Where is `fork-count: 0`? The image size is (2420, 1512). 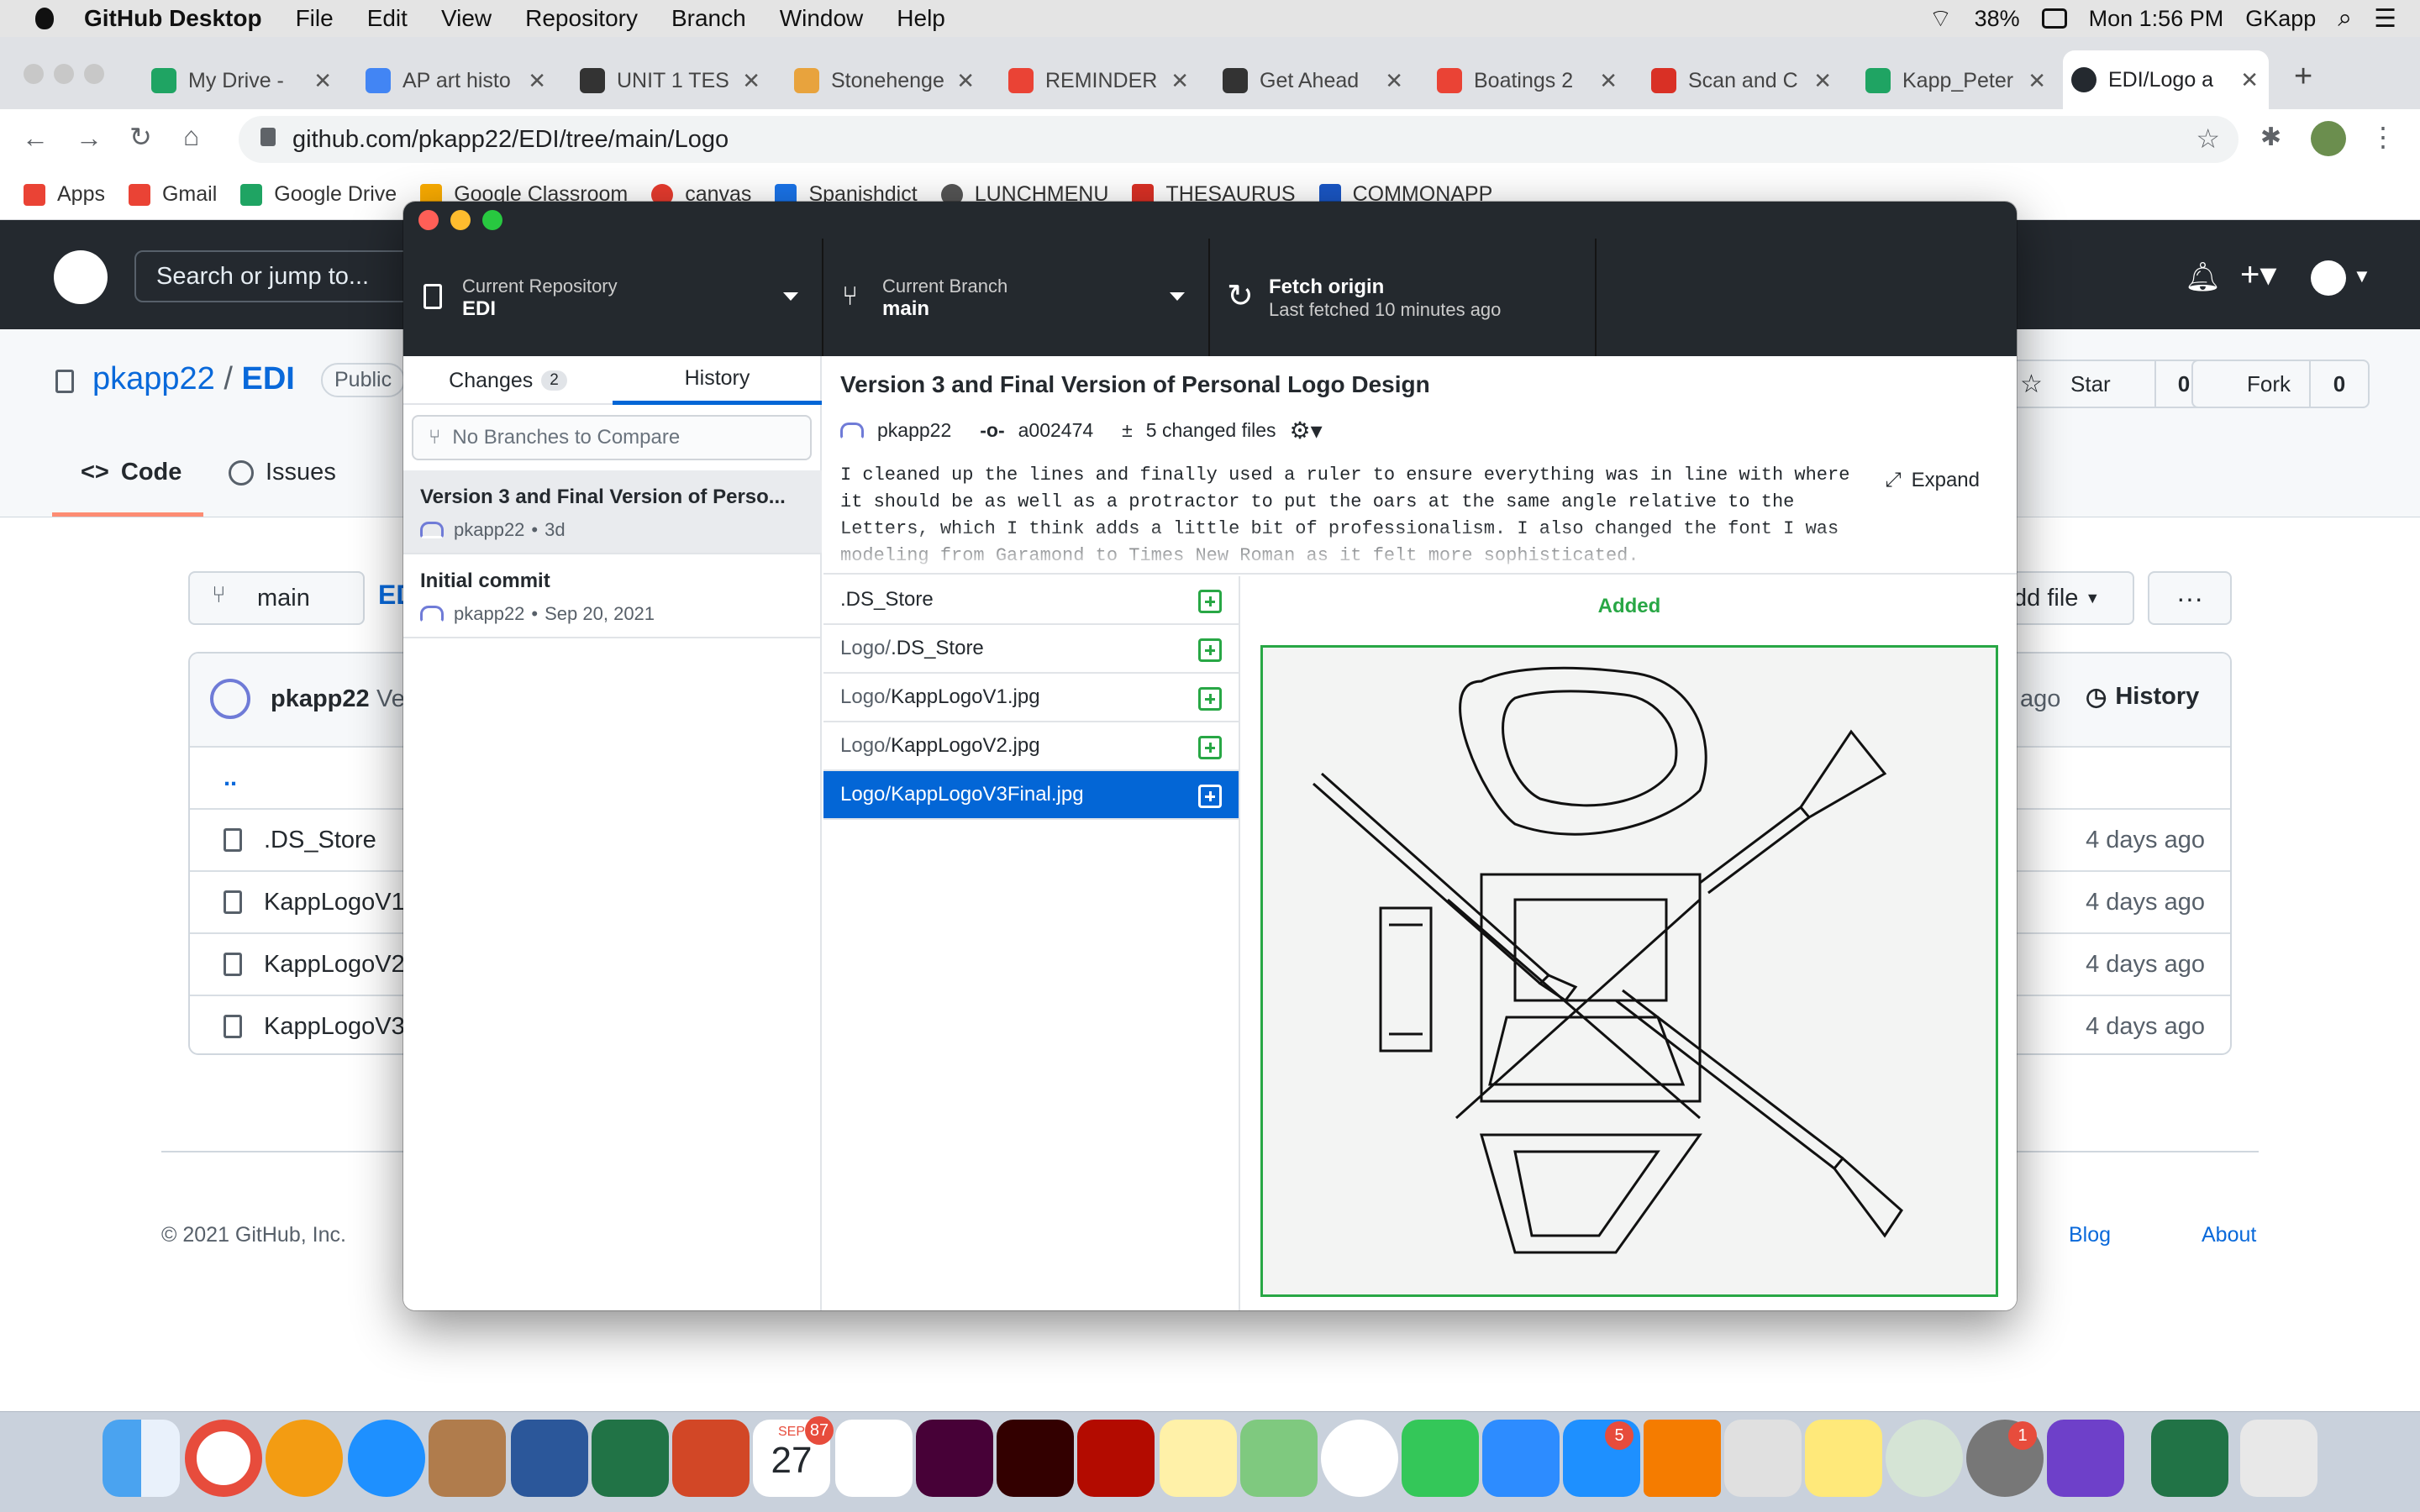
fork-count: 0 is located at coordinates (2339, 384).